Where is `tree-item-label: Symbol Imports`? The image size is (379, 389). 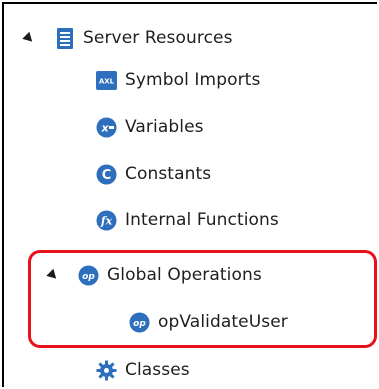 tree-item-label: Symbol Imports is located at coordinates (193, 80).